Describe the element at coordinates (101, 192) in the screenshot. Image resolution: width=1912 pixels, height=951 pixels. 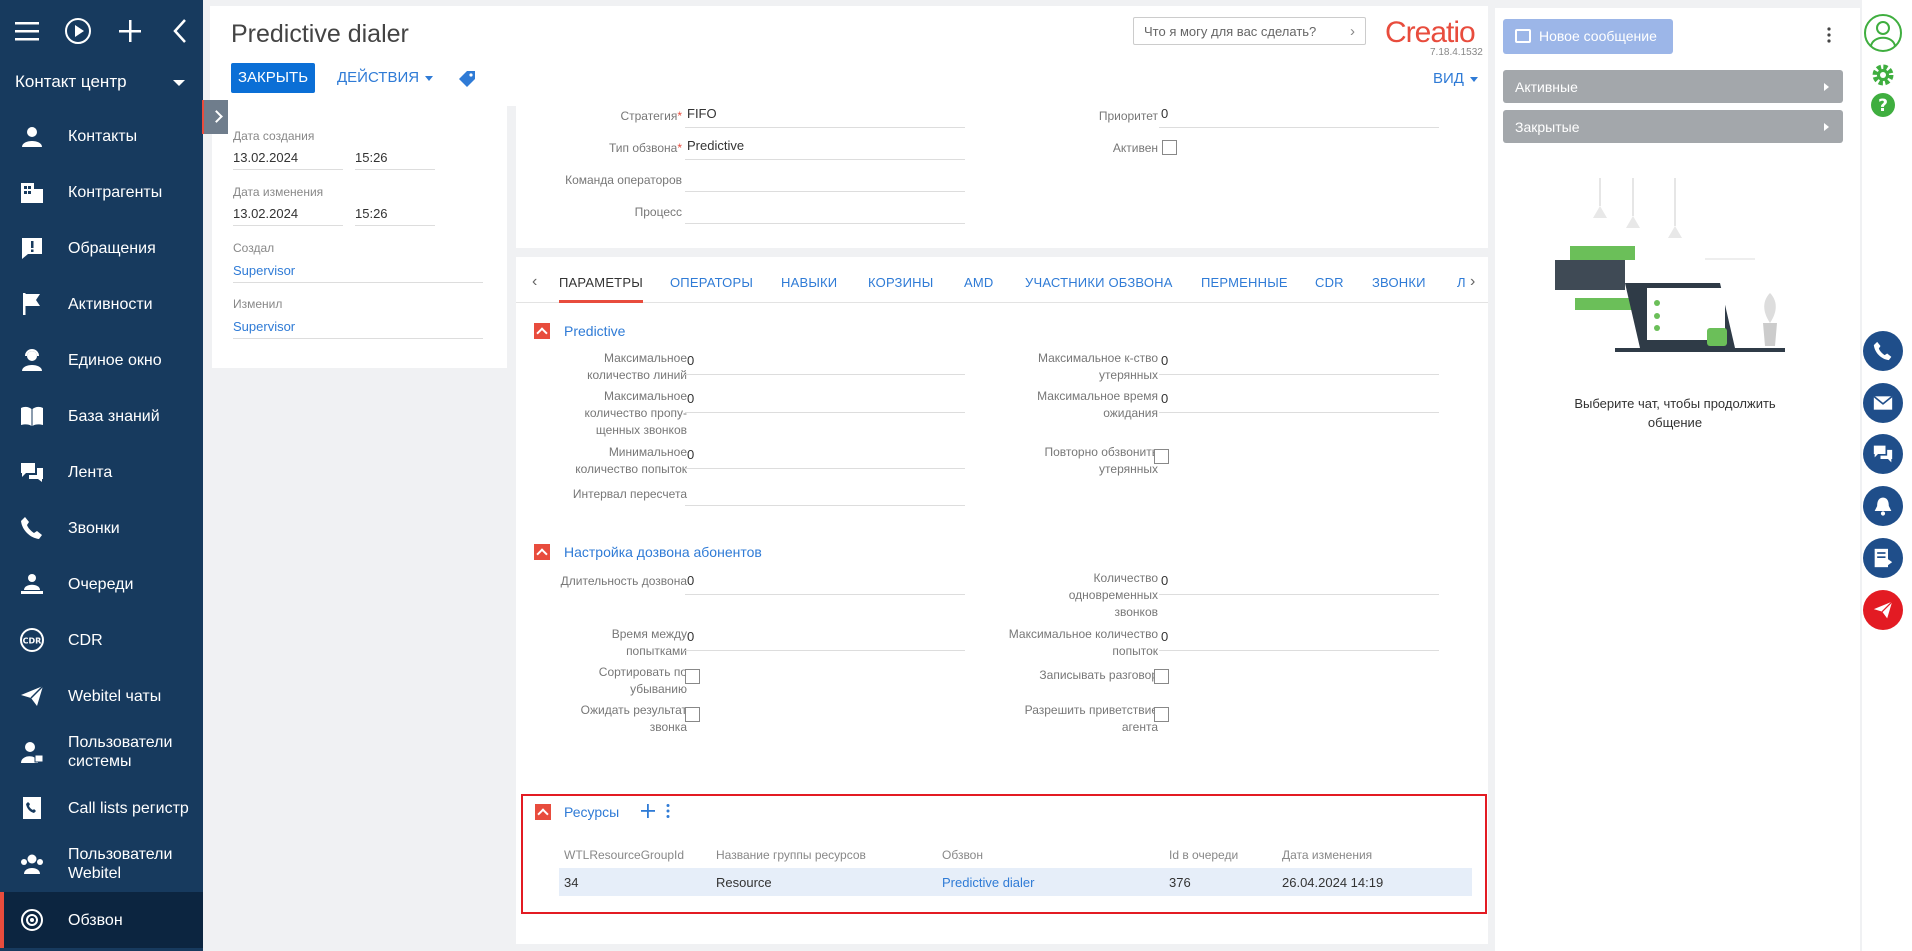
I see `sidebar-item-accounts: Контрагенты` at that location.